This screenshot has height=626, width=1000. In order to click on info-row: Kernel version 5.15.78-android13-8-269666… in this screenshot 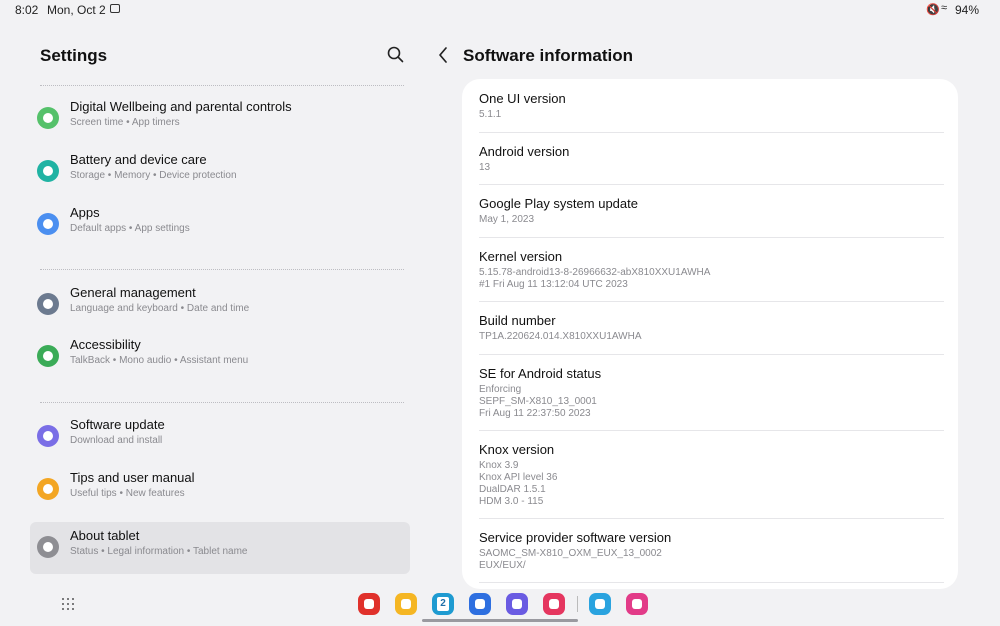, I will do `click(711, 264)`.